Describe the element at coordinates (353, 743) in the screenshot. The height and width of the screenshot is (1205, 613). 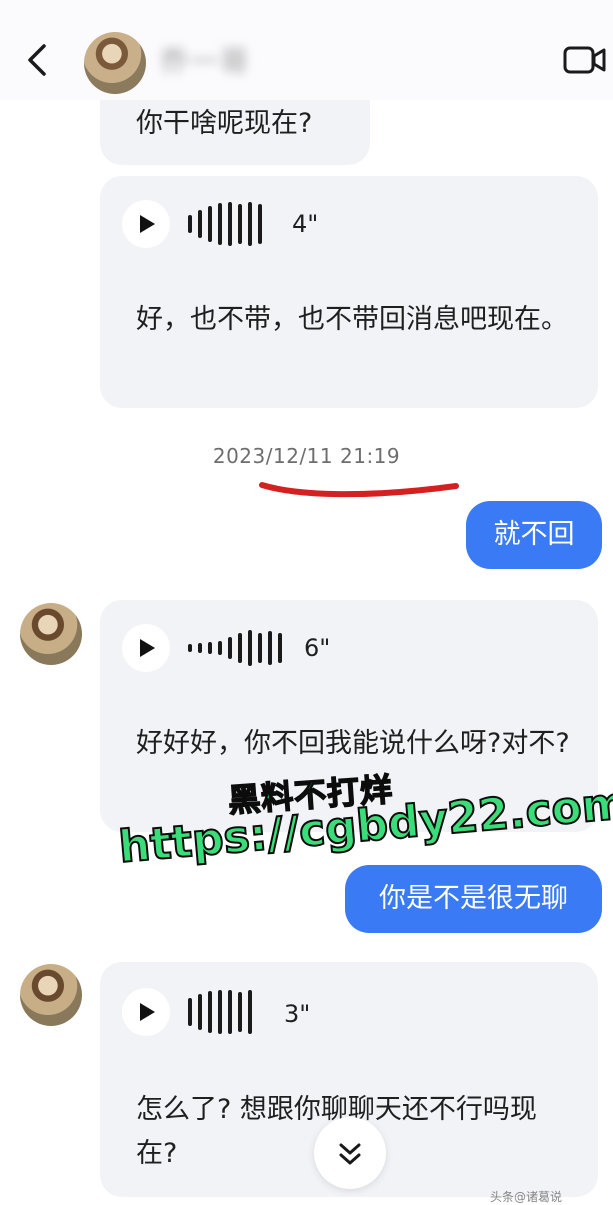
I see `voice-transcript: 好好好，你不回我能说什么呀?对不?` at that location.